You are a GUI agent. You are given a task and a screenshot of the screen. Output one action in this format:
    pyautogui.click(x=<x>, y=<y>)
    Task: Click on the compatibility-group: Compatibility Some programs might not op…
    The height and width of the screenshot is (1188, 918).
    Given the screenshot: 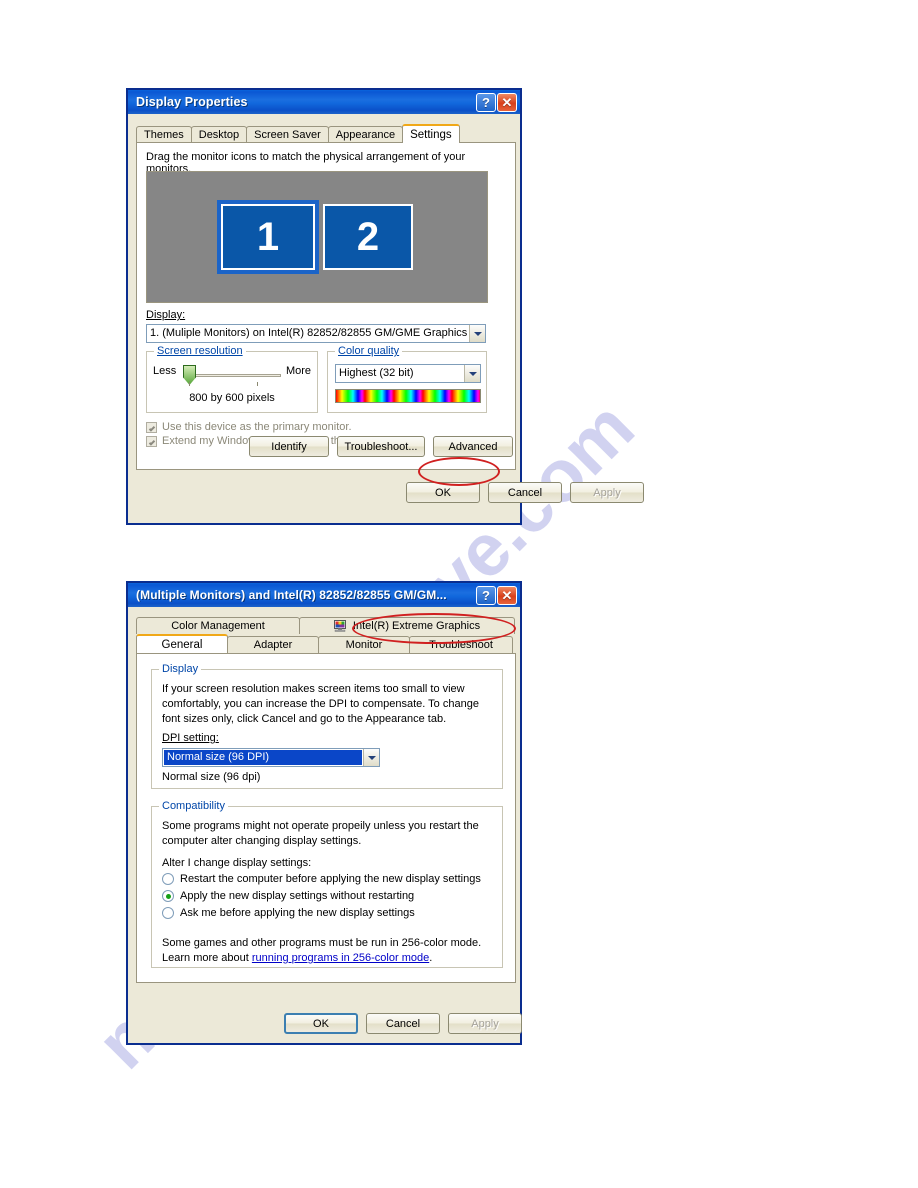 What is the action you would take?
    pyautogui.click(x=327, y=884)
    